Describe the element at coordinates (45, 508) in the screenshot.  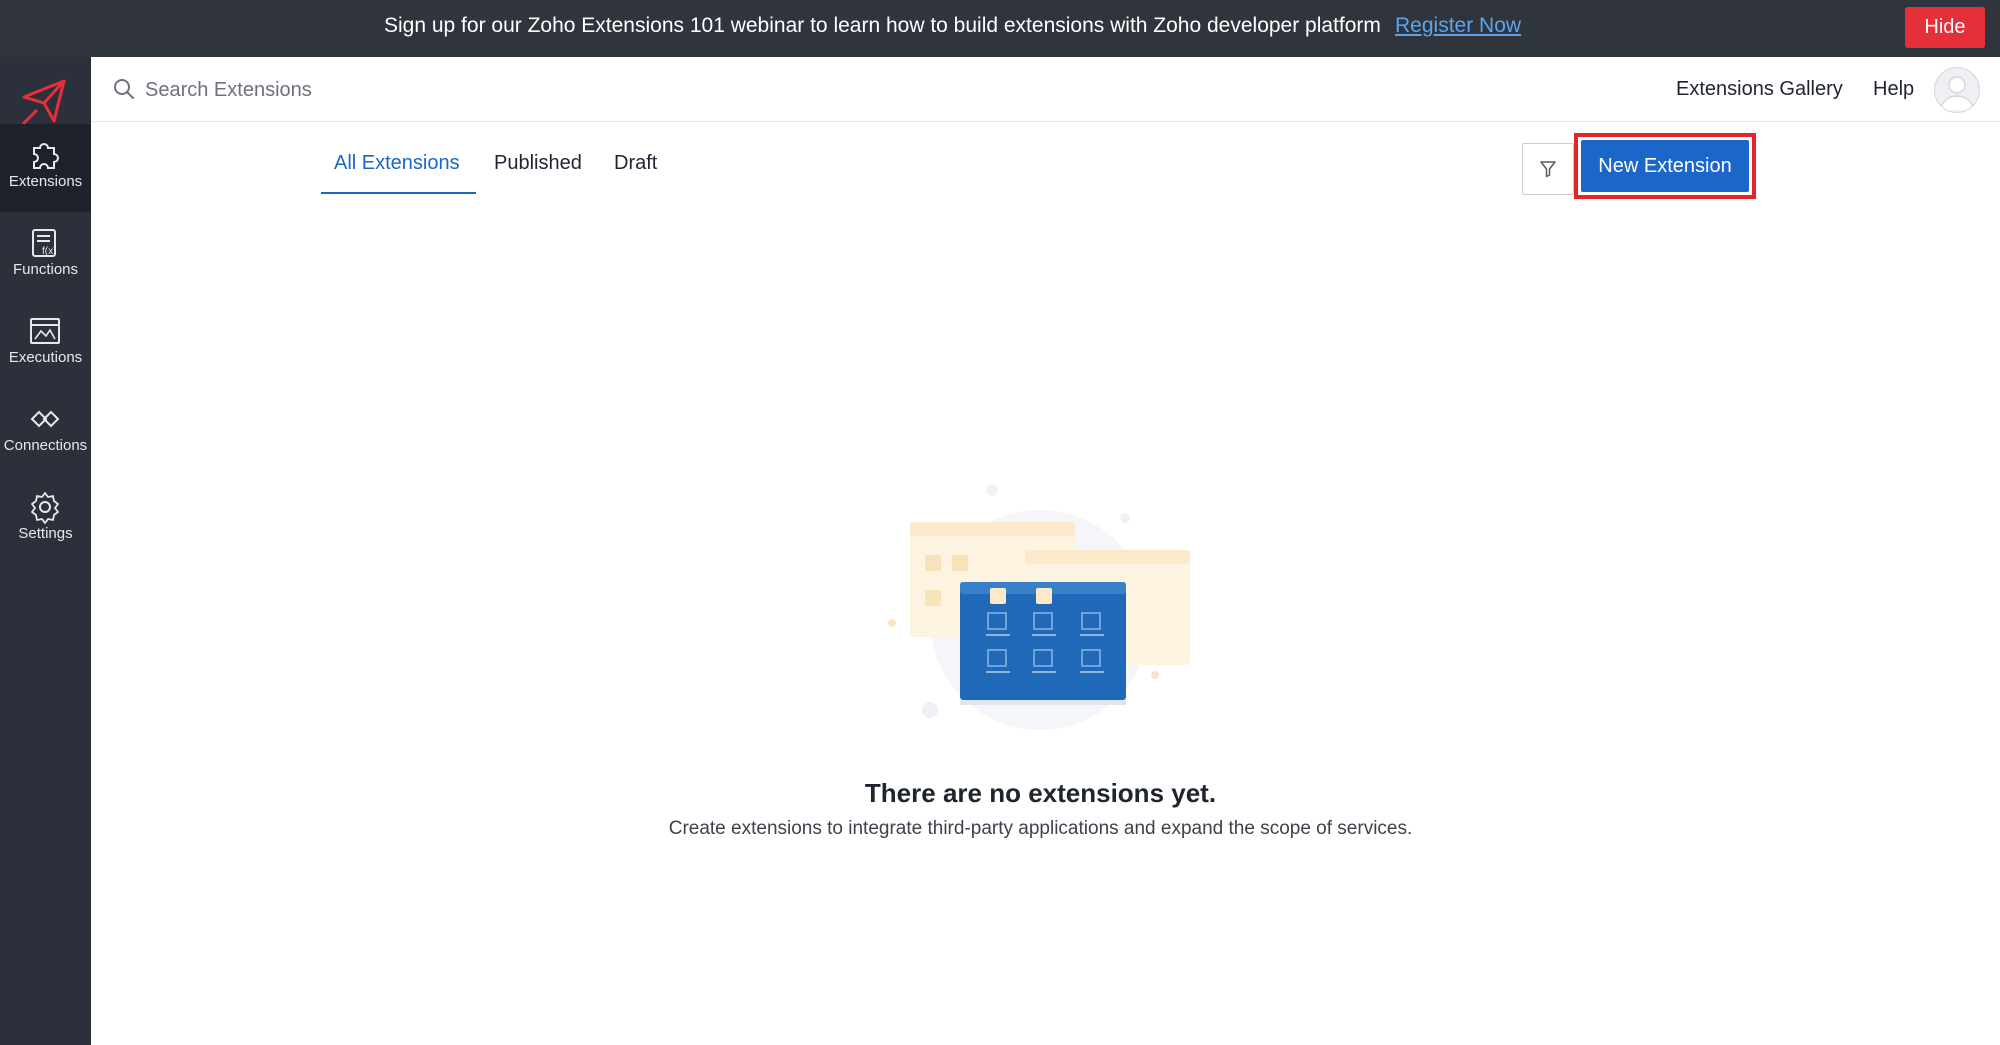
I see `gear-icon` at that location.